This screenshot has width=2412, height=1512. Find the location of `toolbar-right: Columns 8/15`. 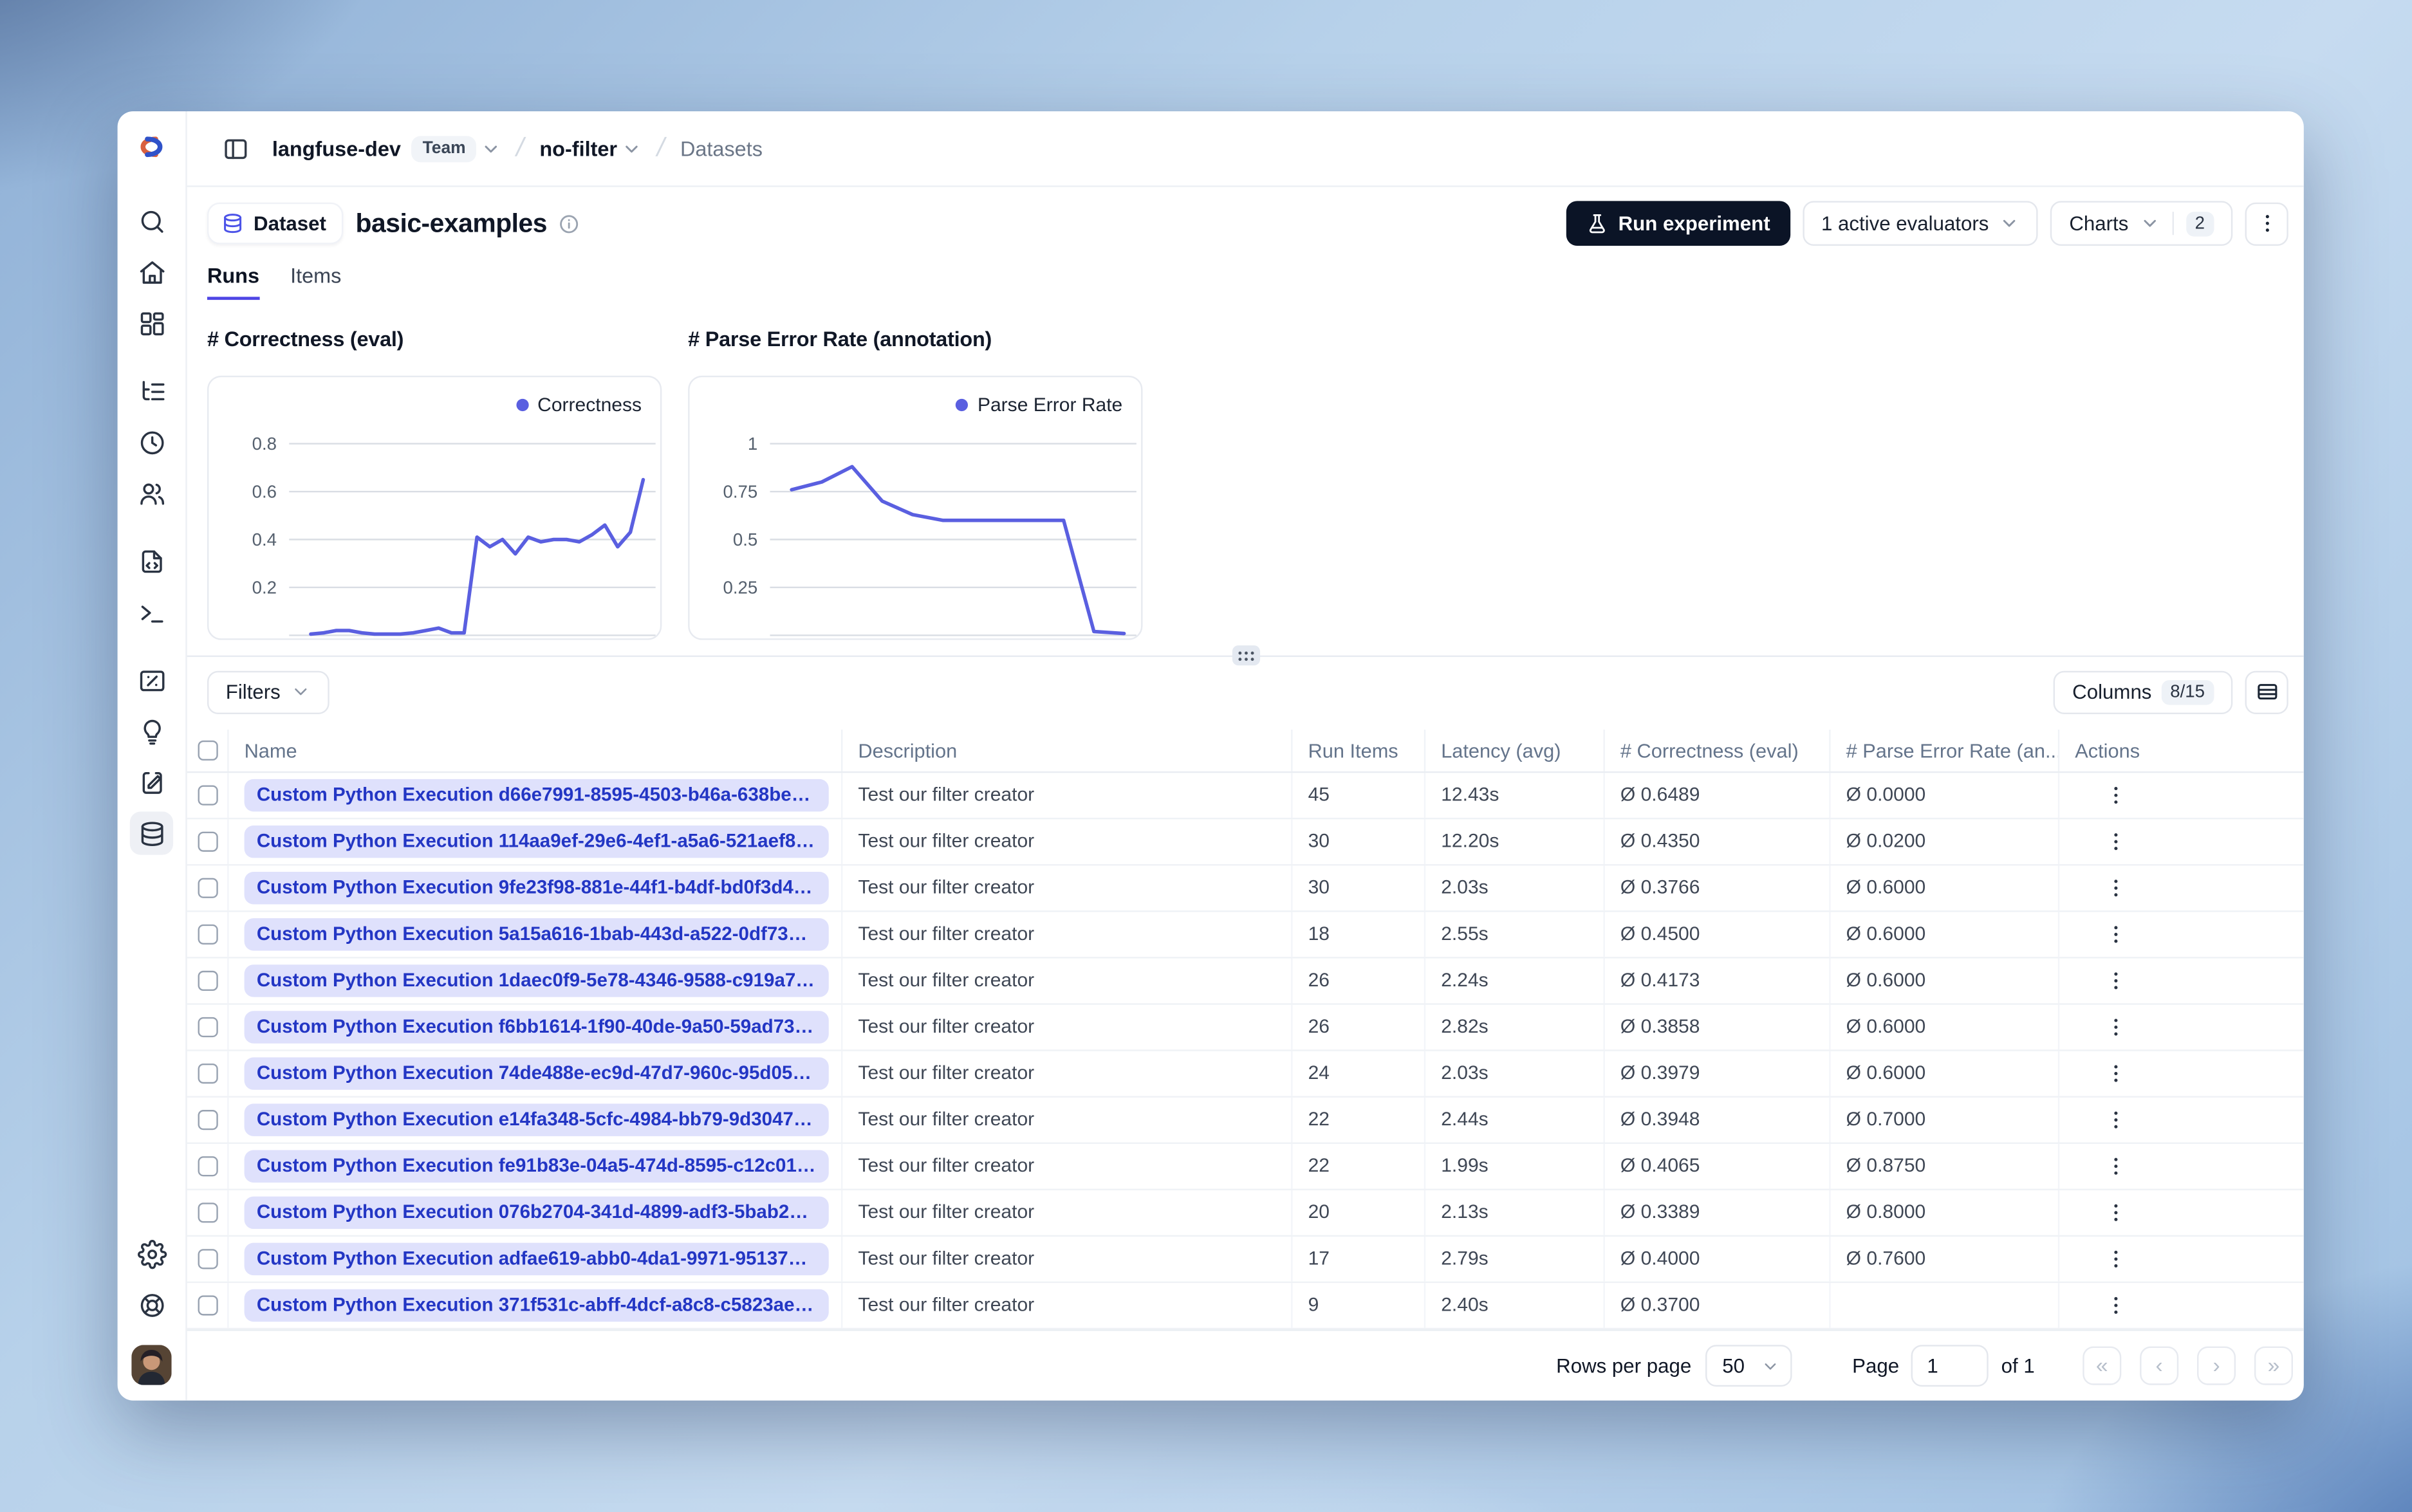

toolbar-right: Columns 8/15 is located at coordinates (2171, 692).